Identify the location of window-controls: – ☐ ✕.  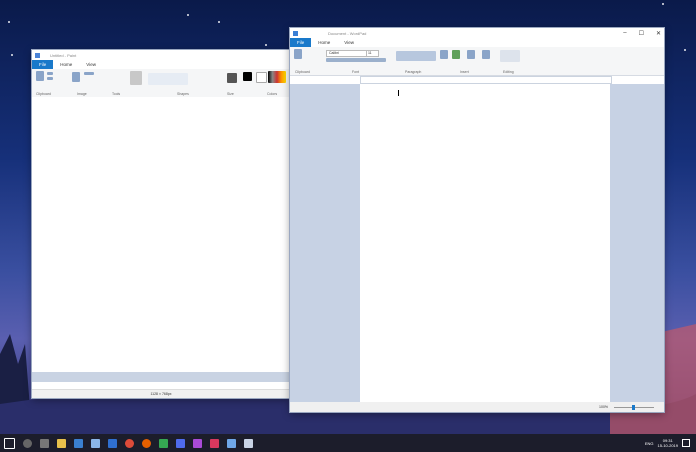
(642, 33).